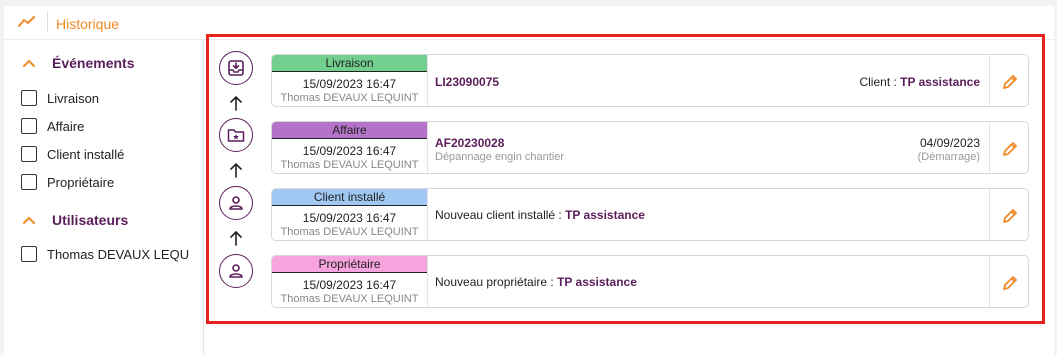  I want to click on event-type-tag: Affaire, so click(349, 130).